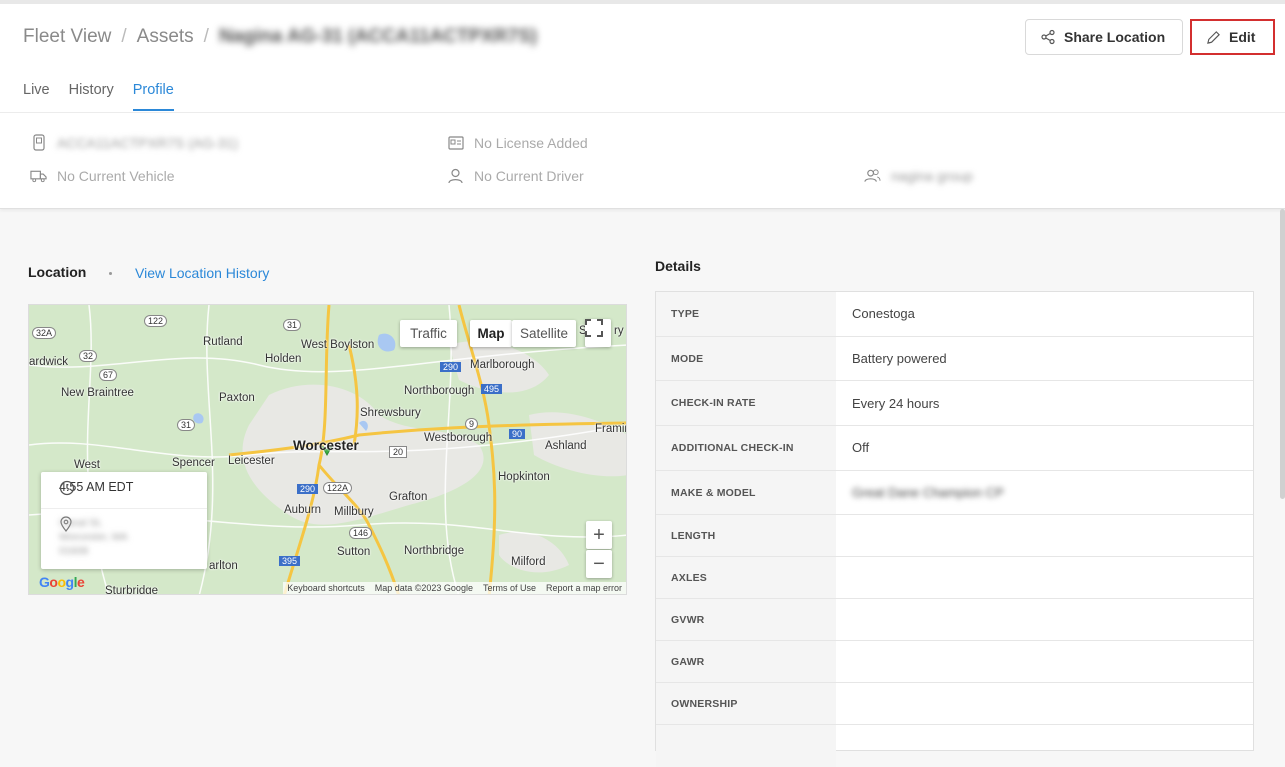 The width and height of the screenshot is (1285, 767). I want to click on map-place-shrewsbury: Shrewsbury, so click(390, 413).